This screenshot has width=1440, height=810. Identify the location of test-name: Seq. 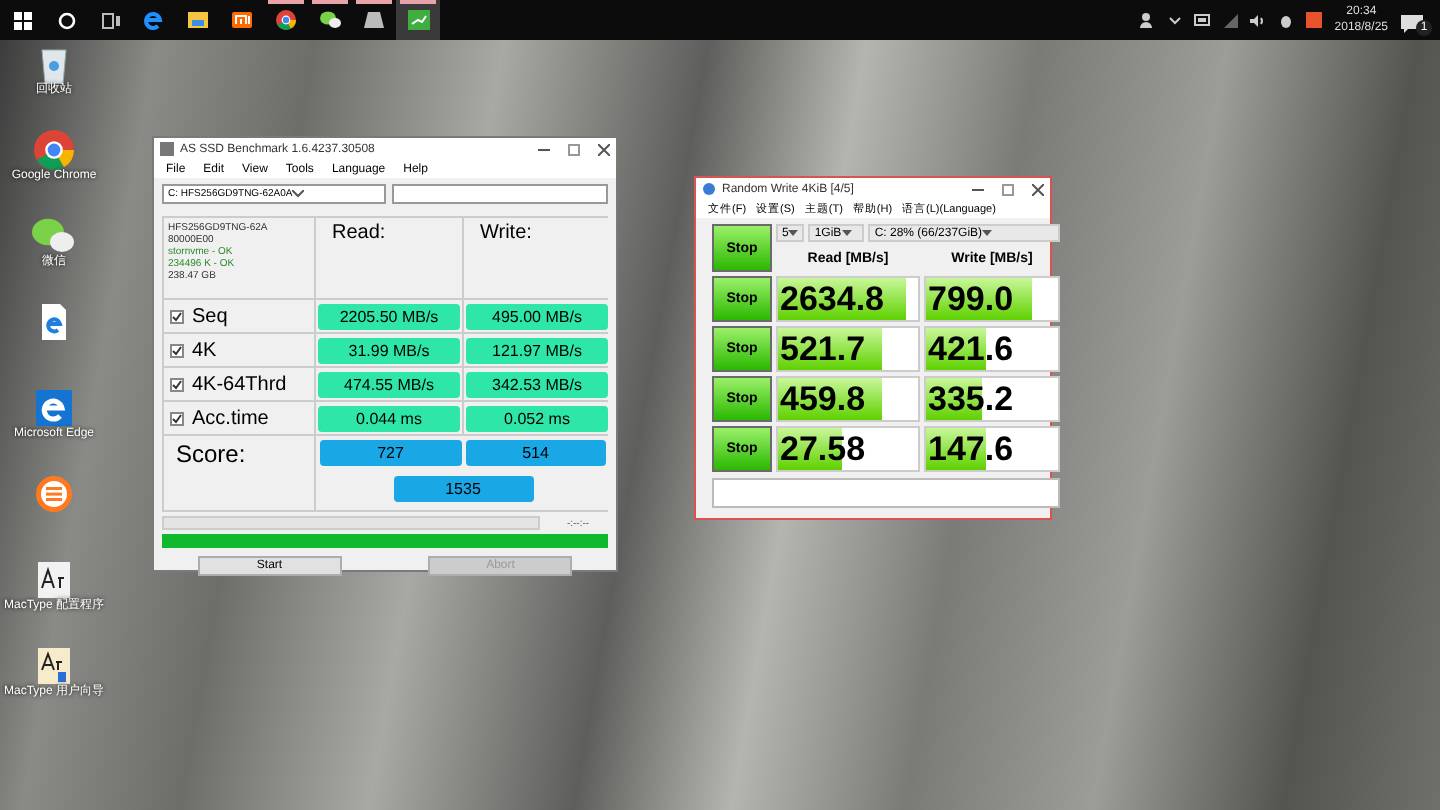
(210, 316).